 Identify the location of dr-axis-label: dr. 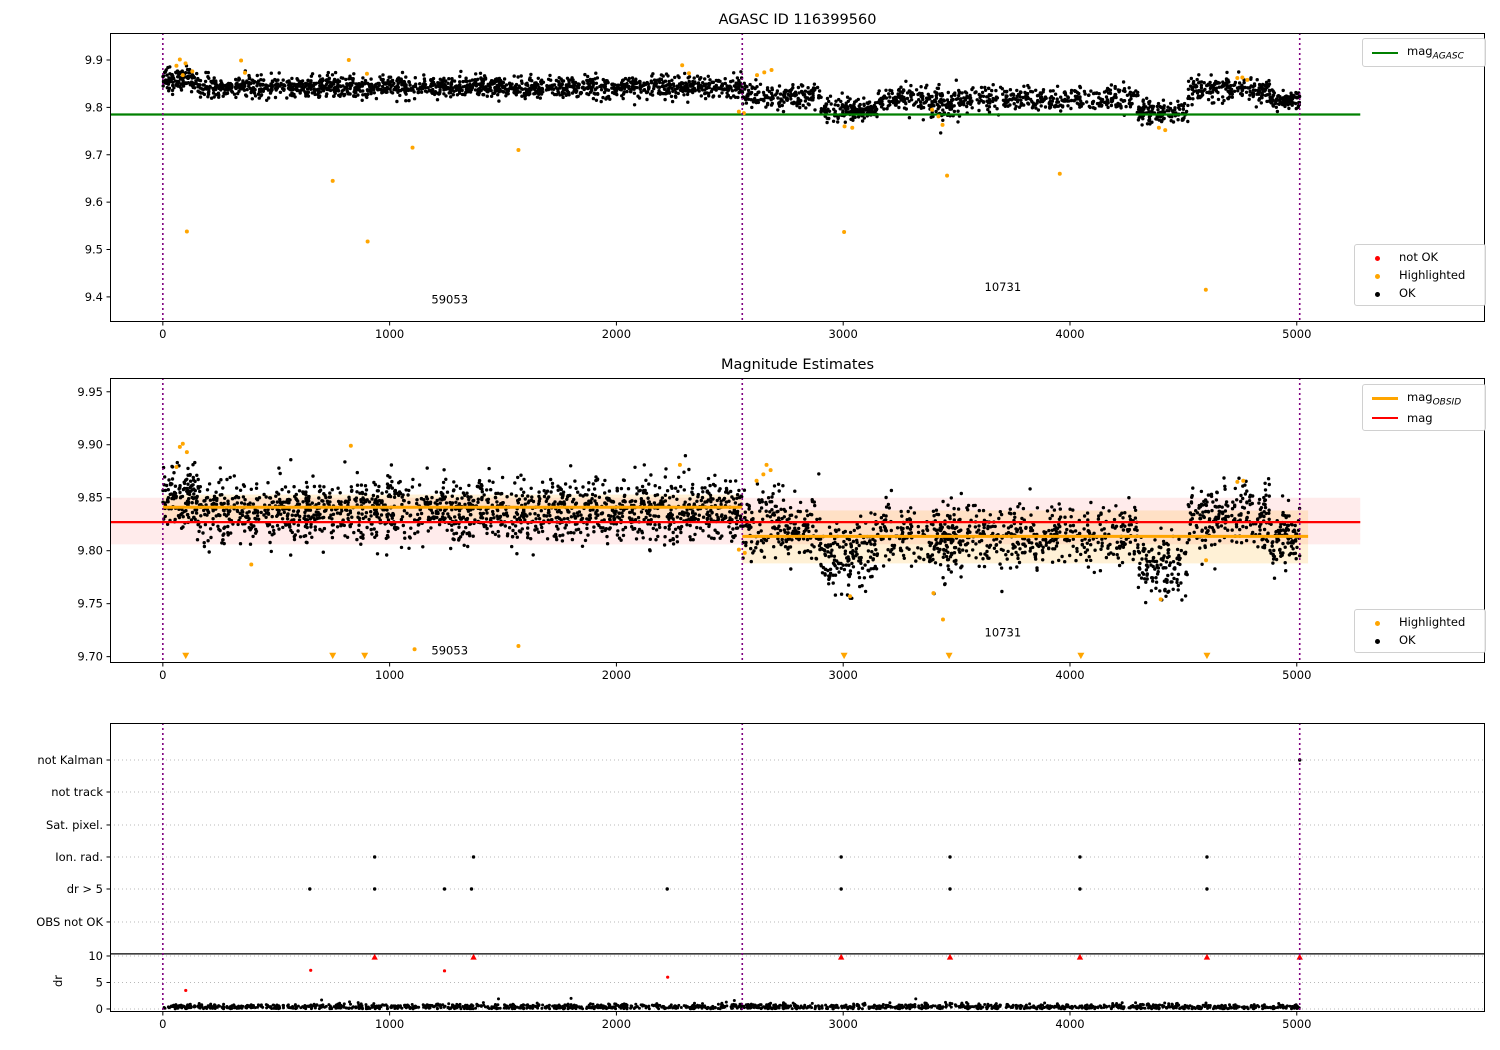
(58, 981).